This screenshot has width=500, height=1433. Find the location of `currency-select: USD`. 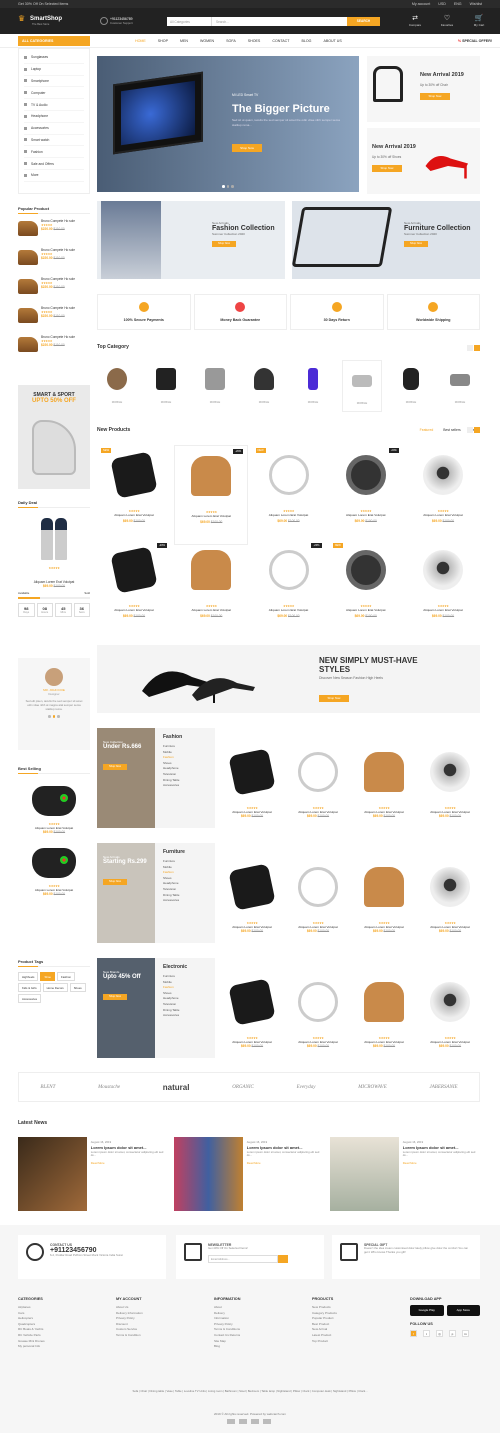

currency-select: USD is located at coordinates (442, 4).